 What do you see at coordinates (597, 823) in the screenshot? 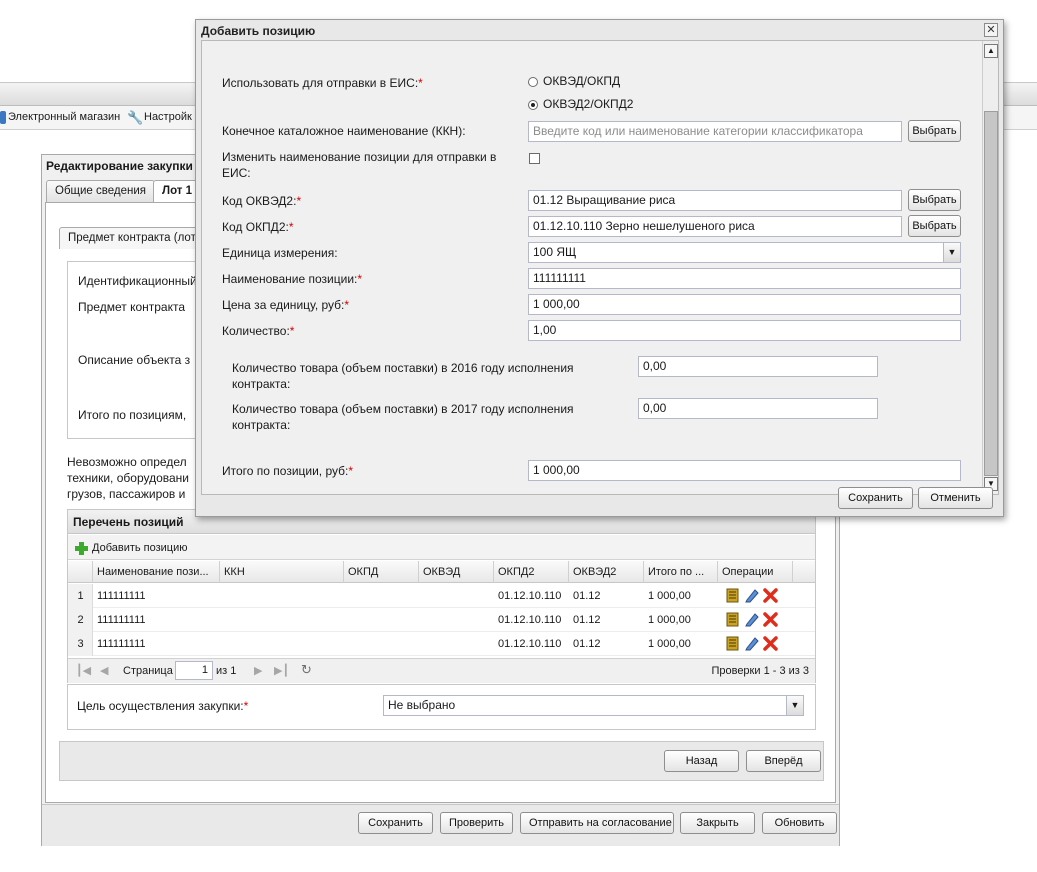
I see `send-for-approval-button: Отправить на согласование` at bounding box center [597, 823].